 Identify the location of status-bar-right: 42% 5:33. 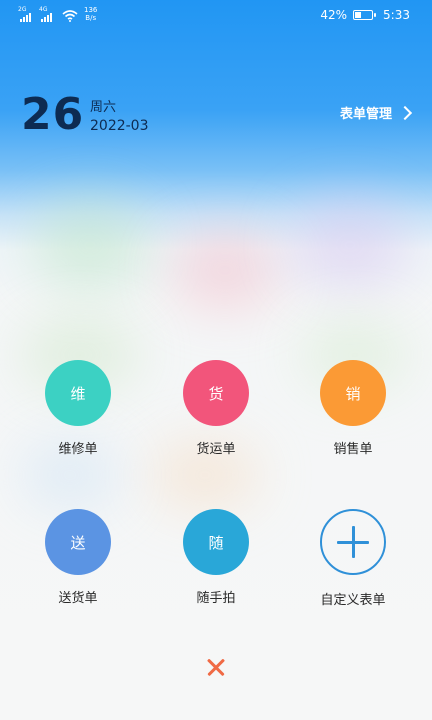
(365, 15).